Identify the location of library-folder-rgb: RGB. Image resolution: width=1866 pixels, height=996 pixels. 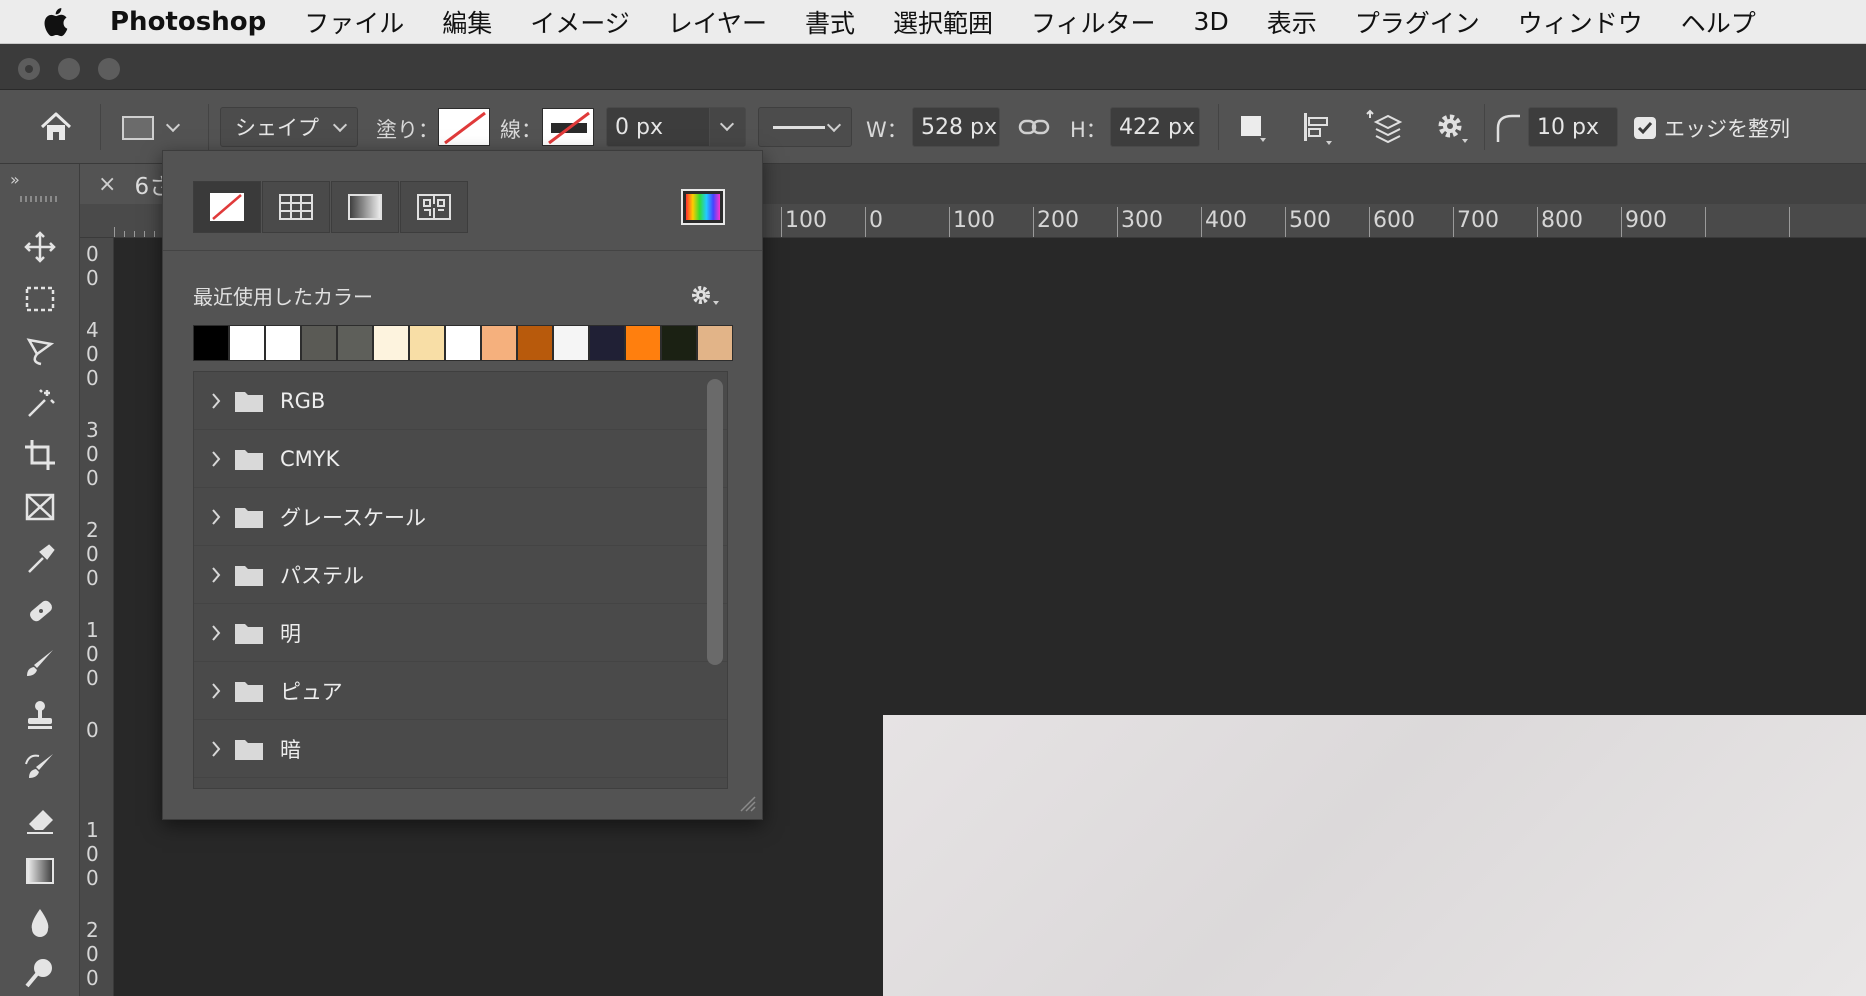
(460, 401).